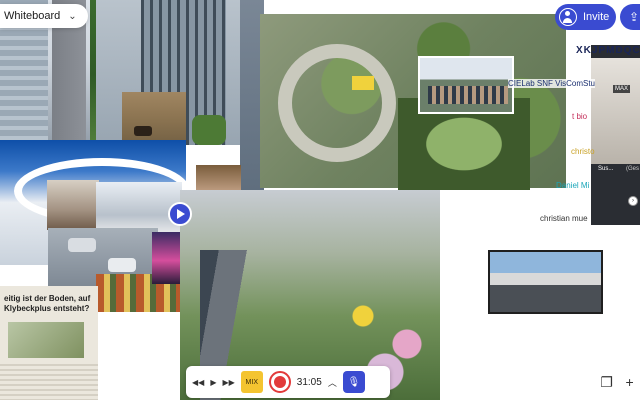  What do you see at coordinates (568, 17) in the screenshot?
I see `user-icon` at bounding box center [568, 17].